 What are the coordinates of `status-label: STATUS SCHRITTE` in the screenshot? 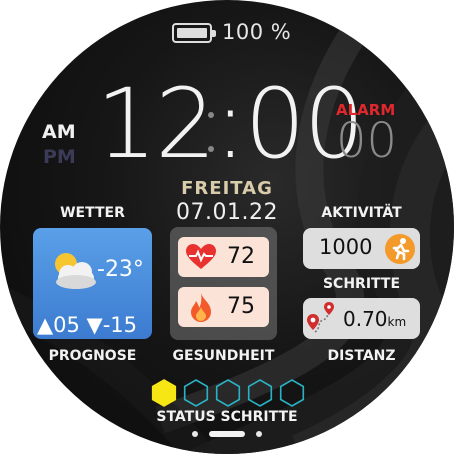 It's located at (227, 417).